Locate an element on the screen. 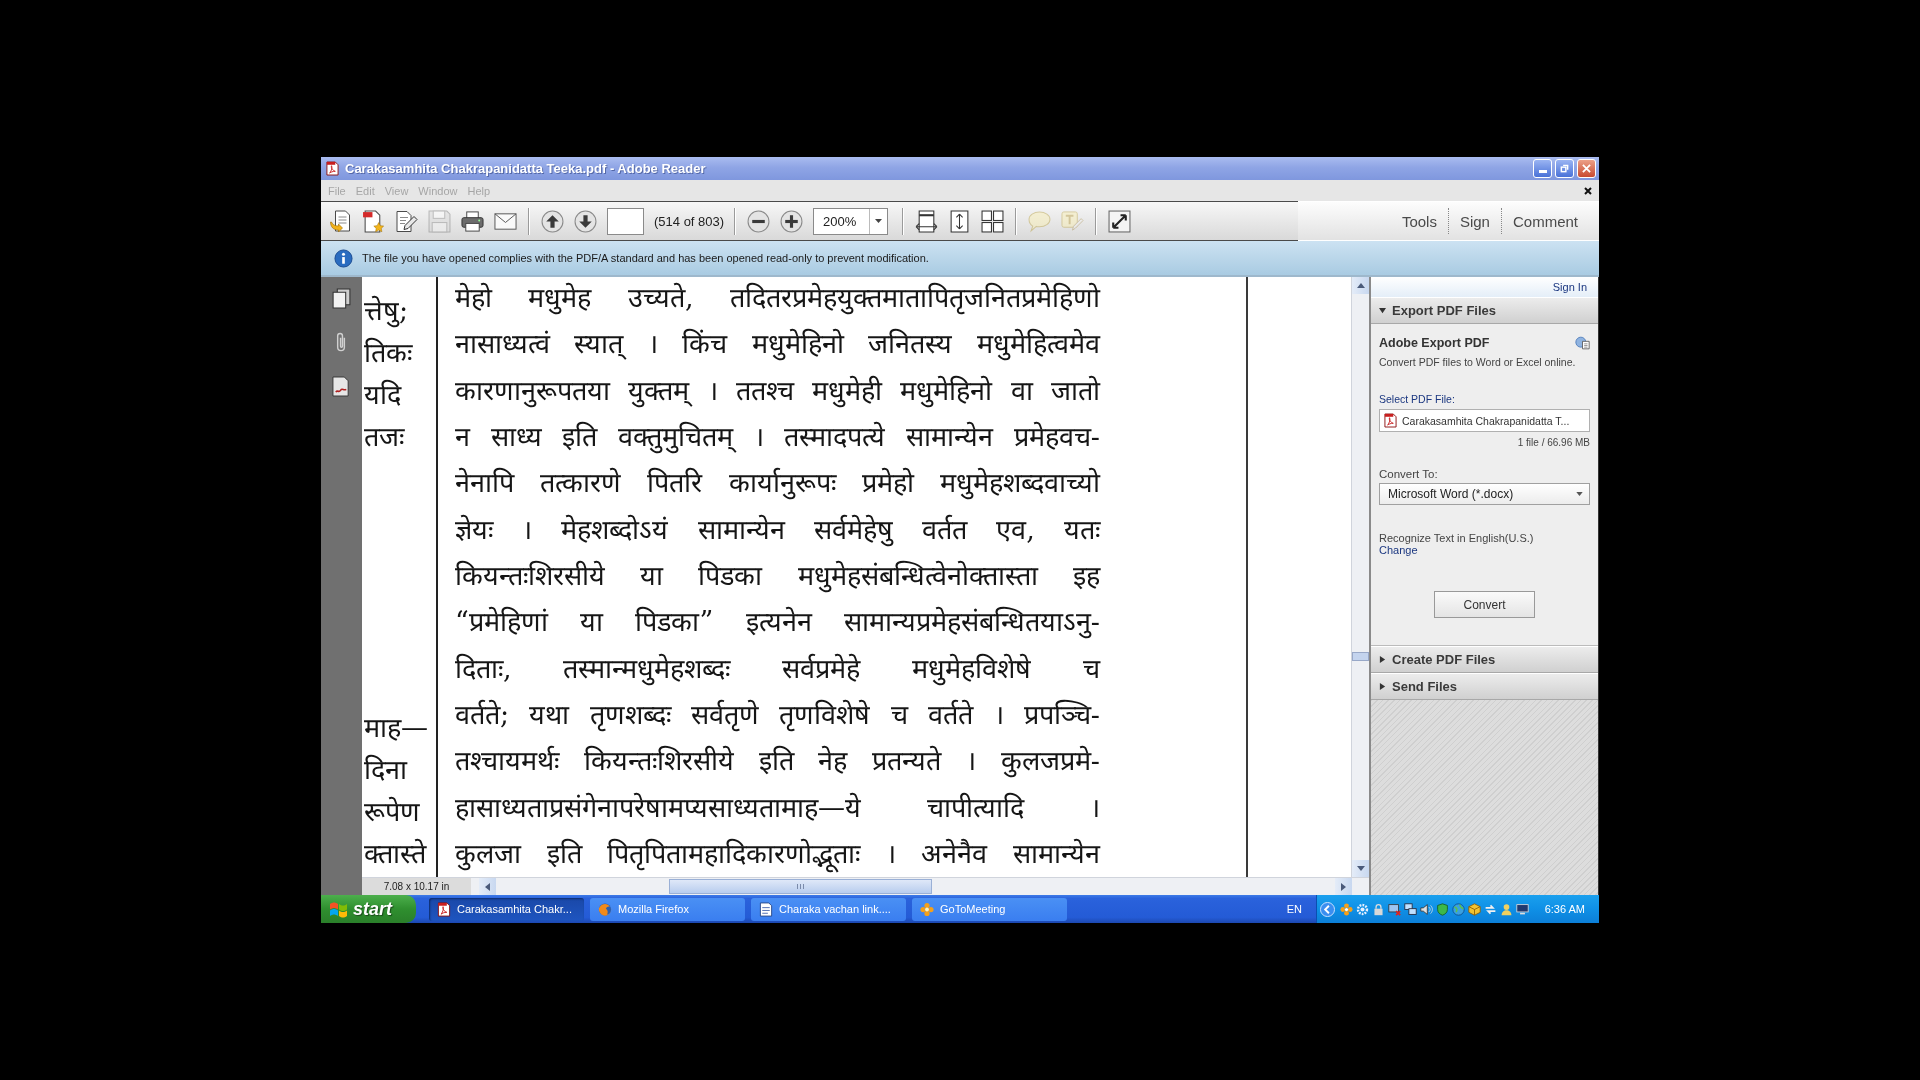 The height and width of the screenshot is (1080, 1920). printer-icon is located at coordinates (472, 221).